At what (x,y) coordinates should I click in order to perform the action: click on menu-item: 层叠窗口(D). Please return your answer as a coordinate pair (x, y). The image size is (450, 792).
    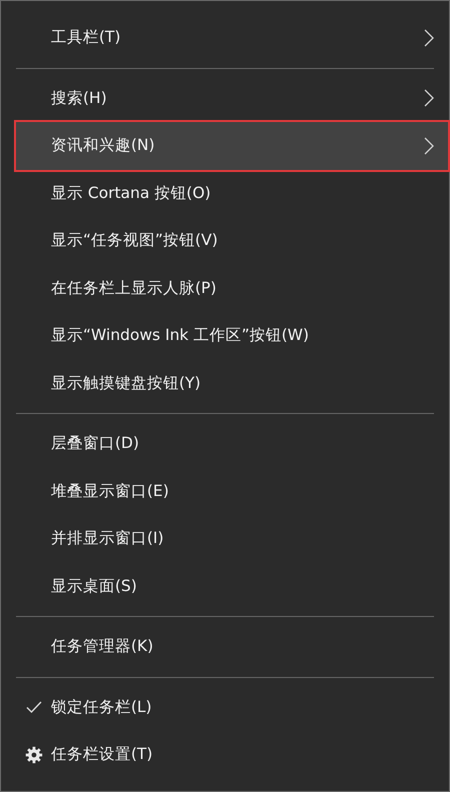
    Looking at the image, I should click on (232, 444).